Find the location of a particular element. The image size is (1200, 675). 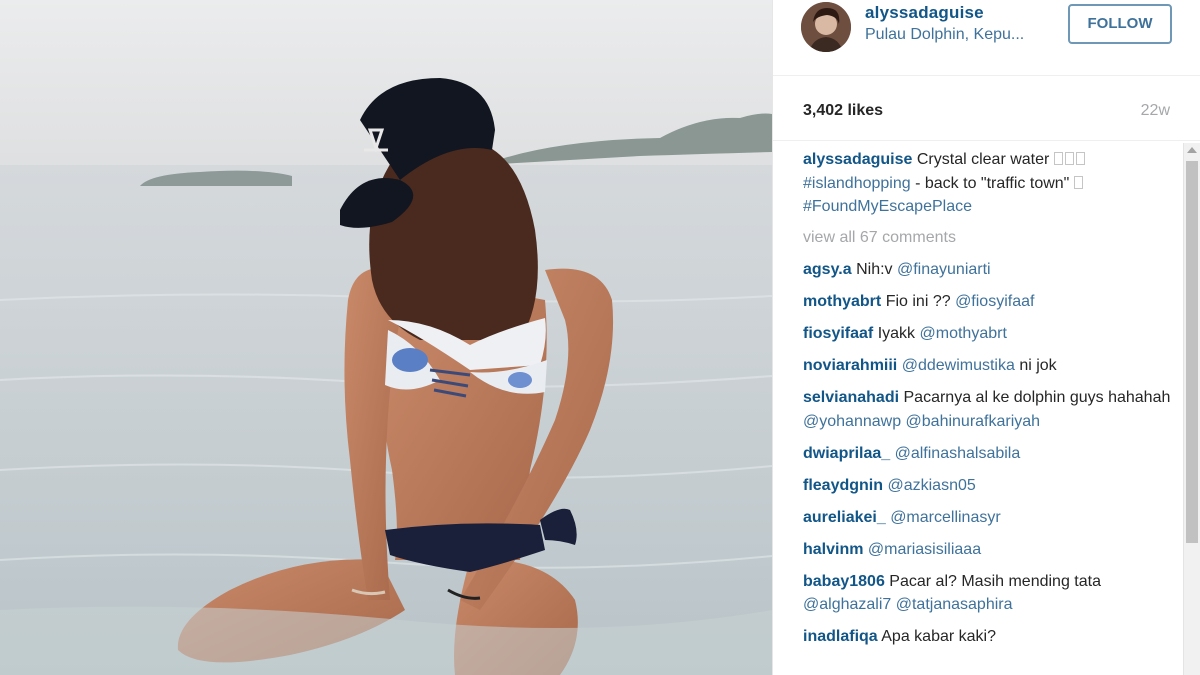

comment-username: noviarahmiii is located at coordinates (850, 365).